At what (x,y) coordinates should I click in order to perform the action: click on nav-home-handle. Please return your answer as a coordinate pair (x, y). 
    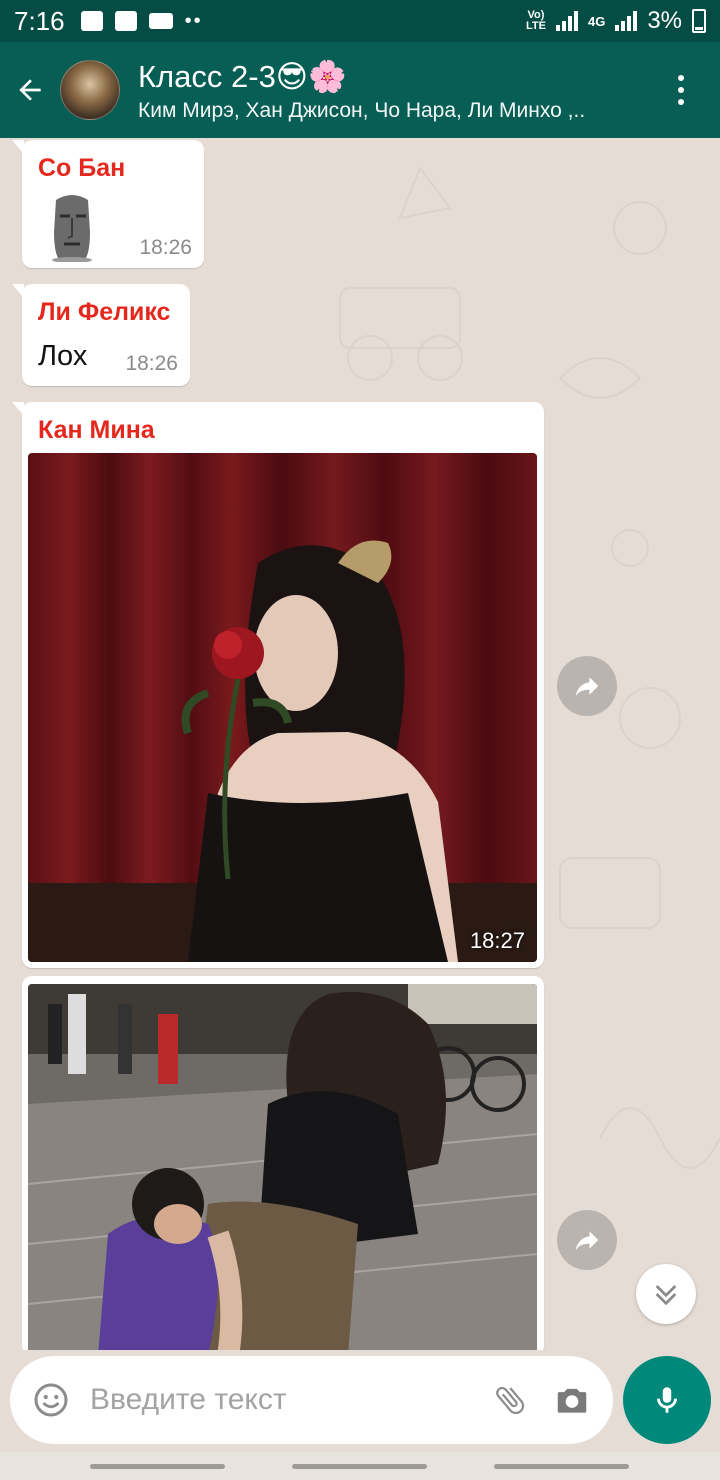
    Looking at the image, I should click on (359, 1466).